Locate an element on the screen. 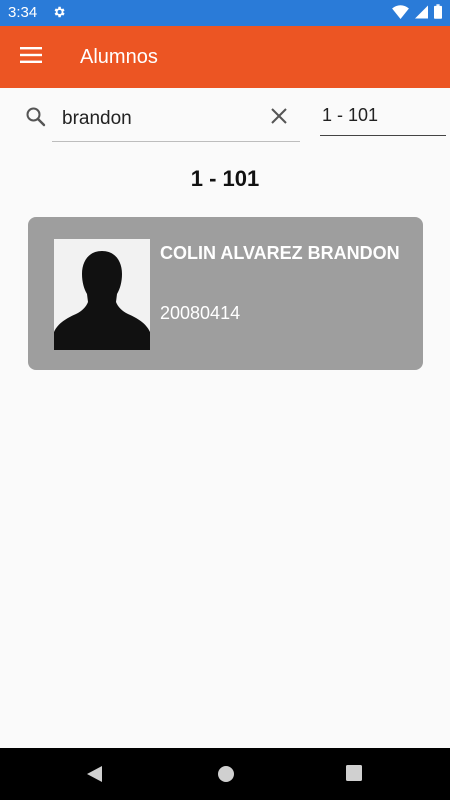 This screenshot has width=450, height=800. home-icon is located at coordinates (226, 774).